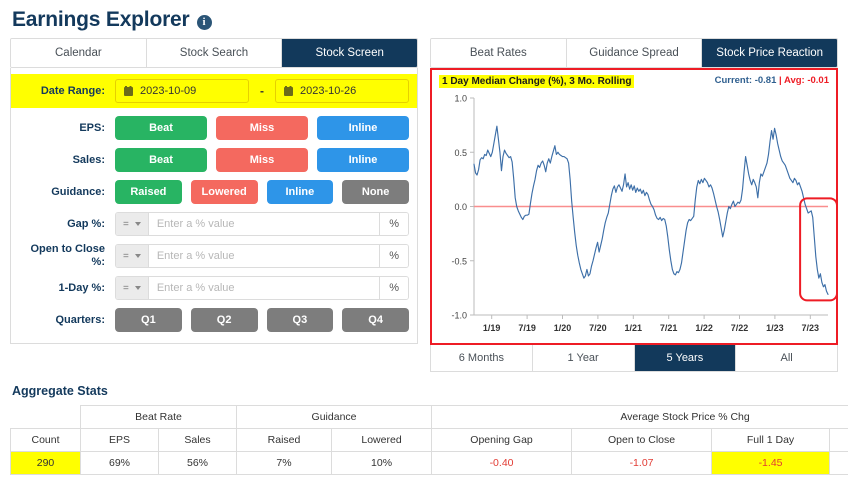 The image size is (848, 502). Describe the element at coordinates (634, 328) in the screenshot. I see `svg-text: 1/21` at that location.